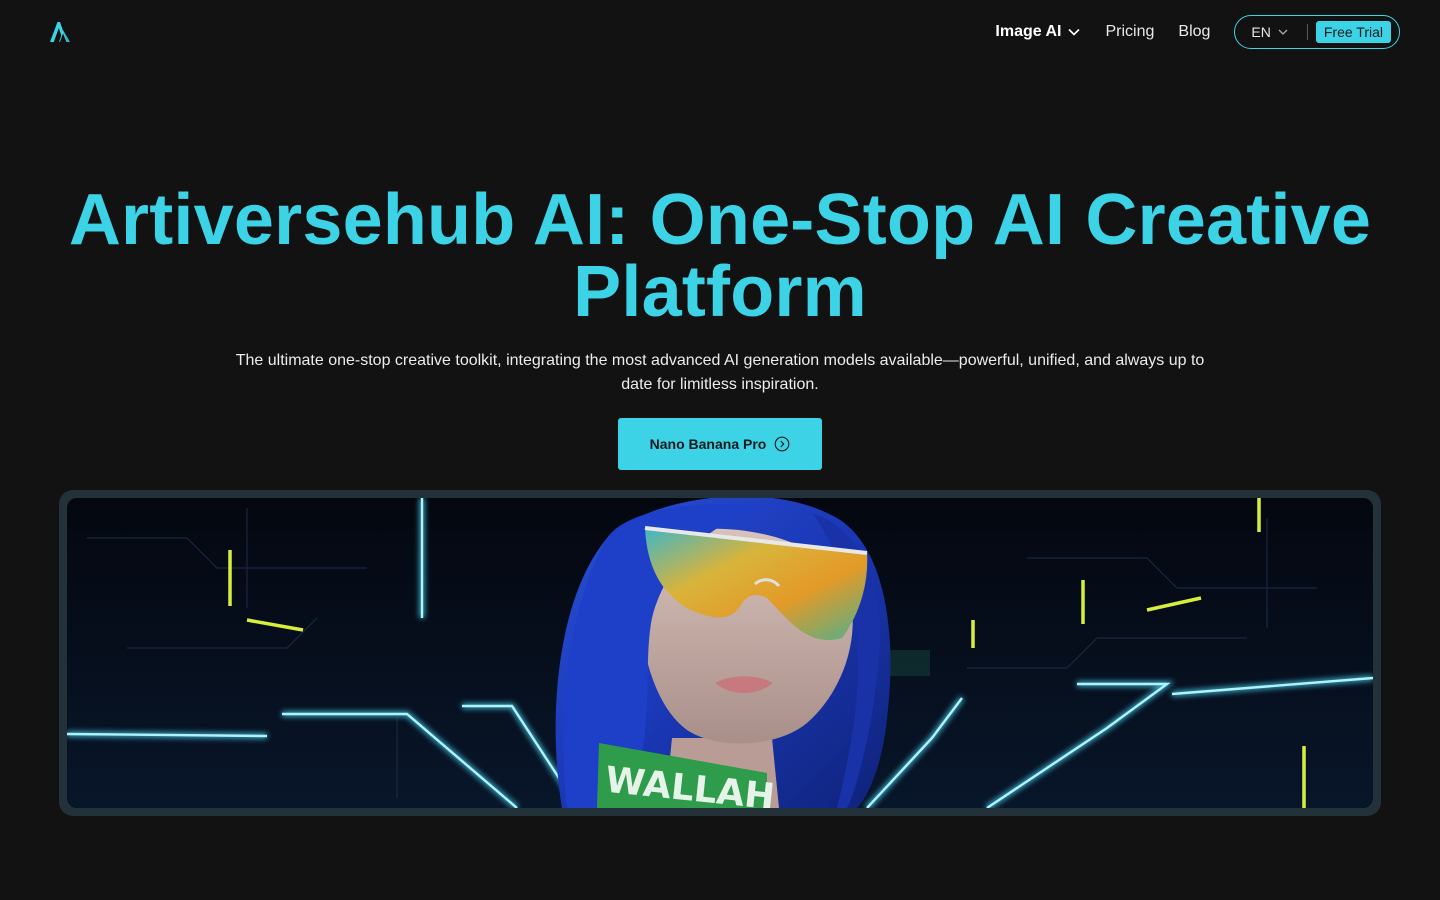 The height and width of the screenshot is (900, 1440). I want to click on nano-banana-pro-button: Nano Banana Pro, so click(720, 444).